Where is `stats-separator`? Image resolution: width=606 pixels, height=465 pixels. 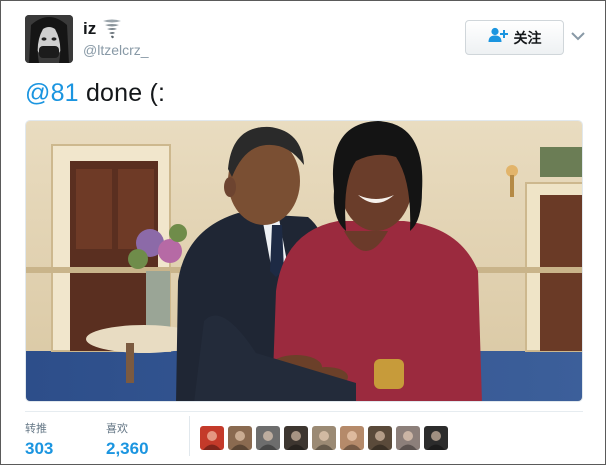
stats-separator is located at coordinates (189, 436).